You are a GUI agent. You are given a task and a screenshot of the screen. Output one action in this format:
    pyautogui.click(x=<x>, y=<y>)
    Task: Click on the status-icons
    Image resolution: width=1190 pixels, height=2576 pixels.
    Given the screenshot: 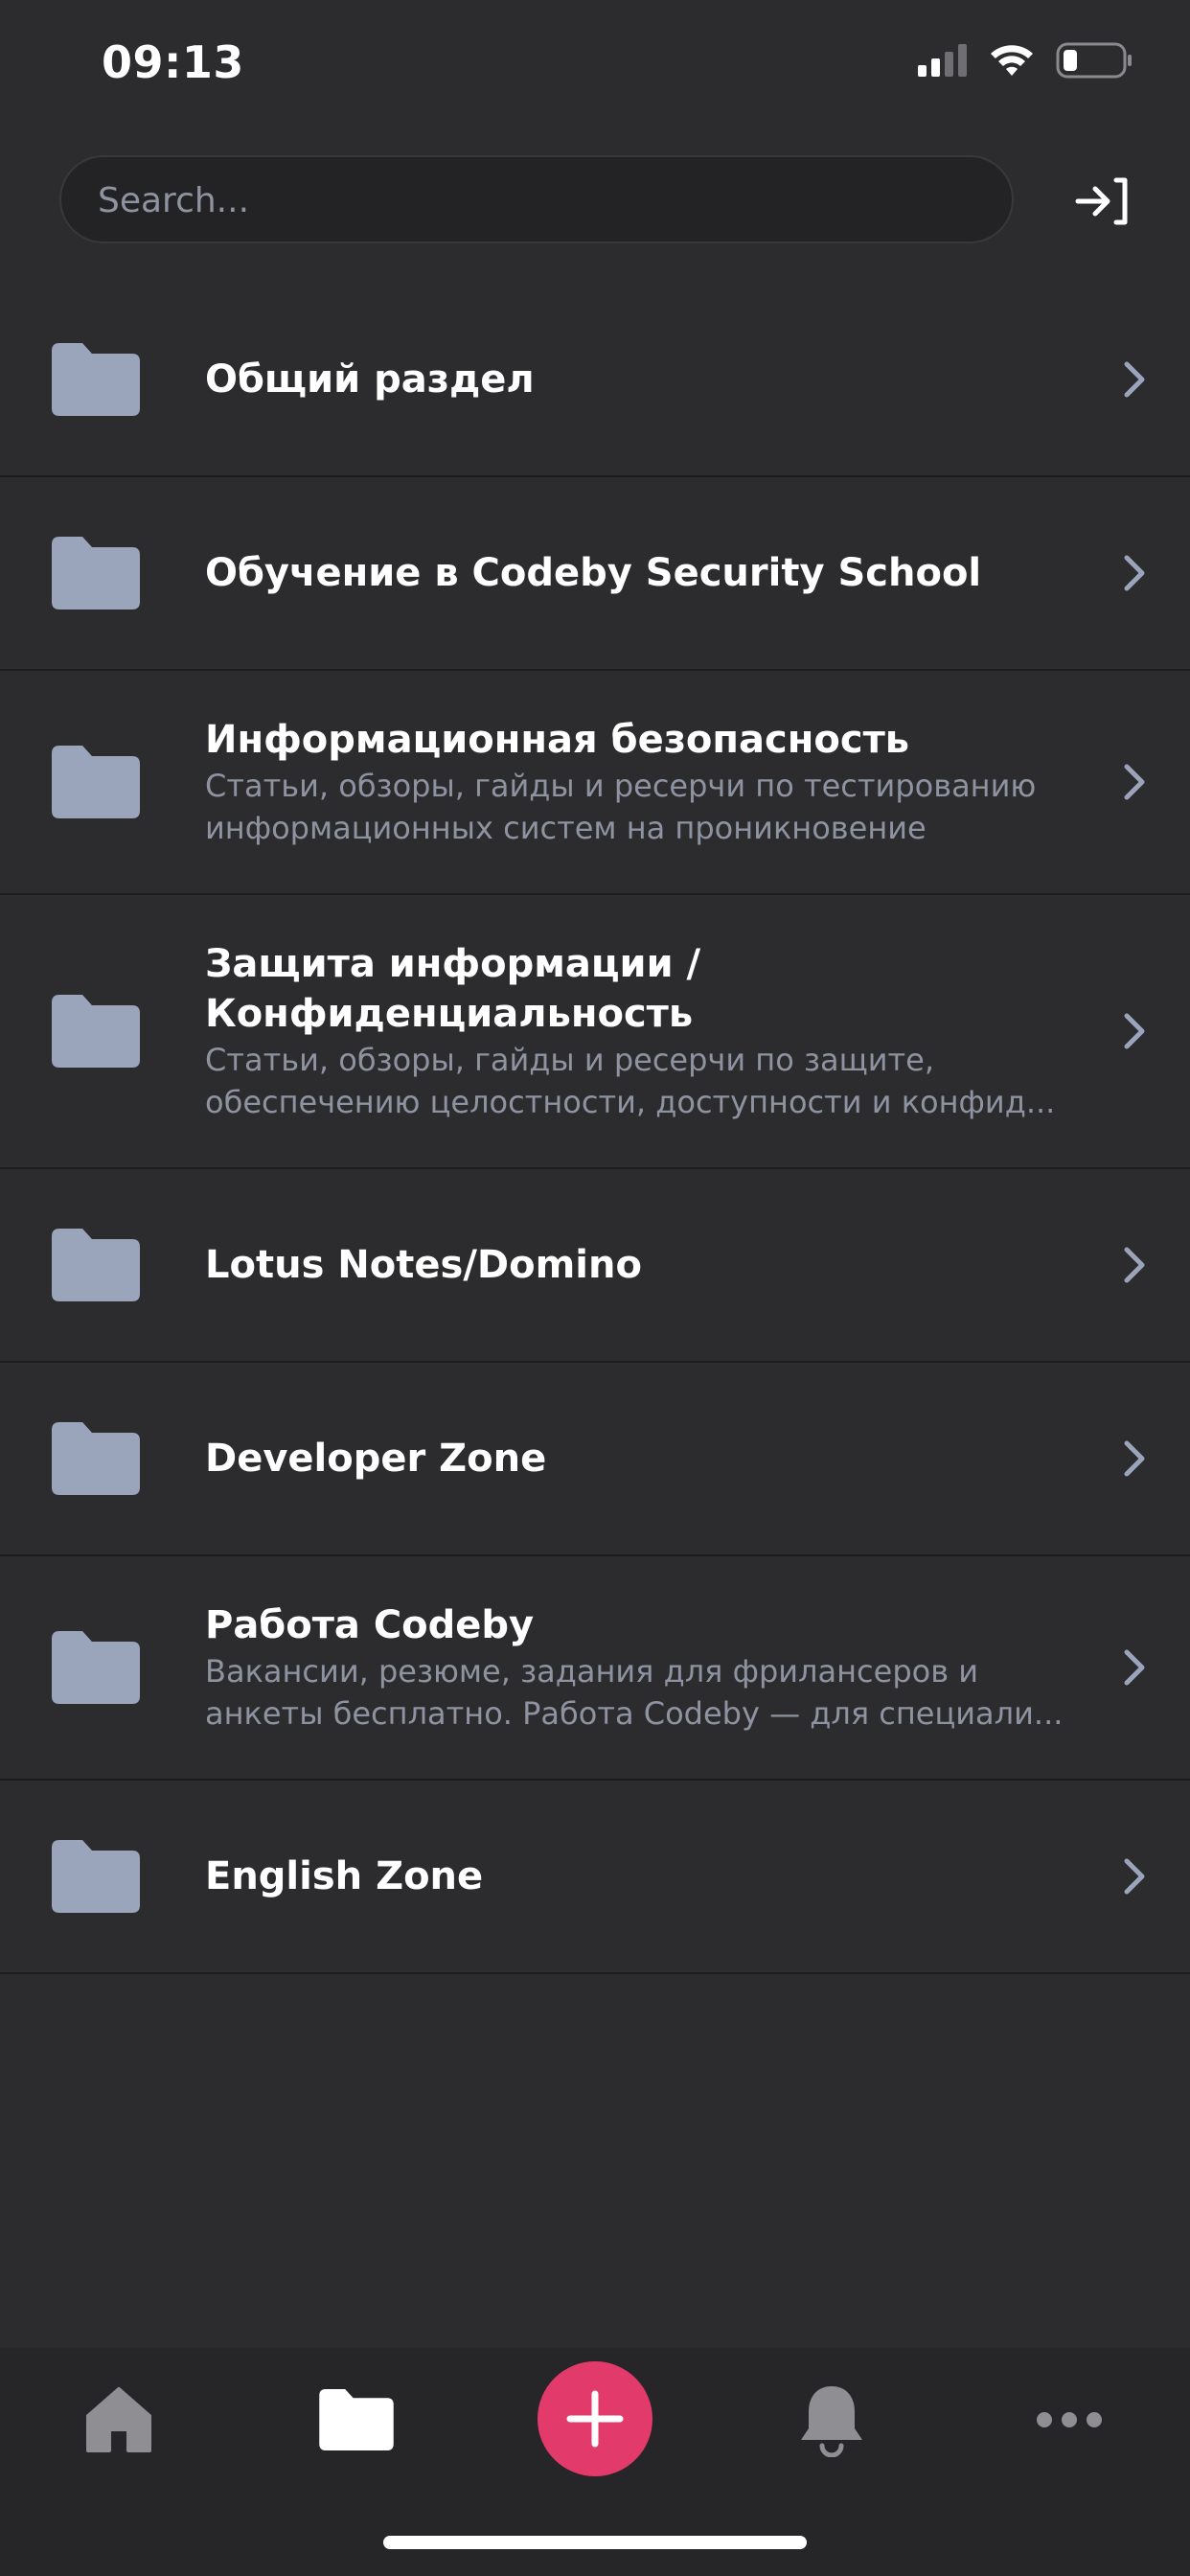 What is the action you would take?
    pyautogui.click(x=1026, y=60)
    